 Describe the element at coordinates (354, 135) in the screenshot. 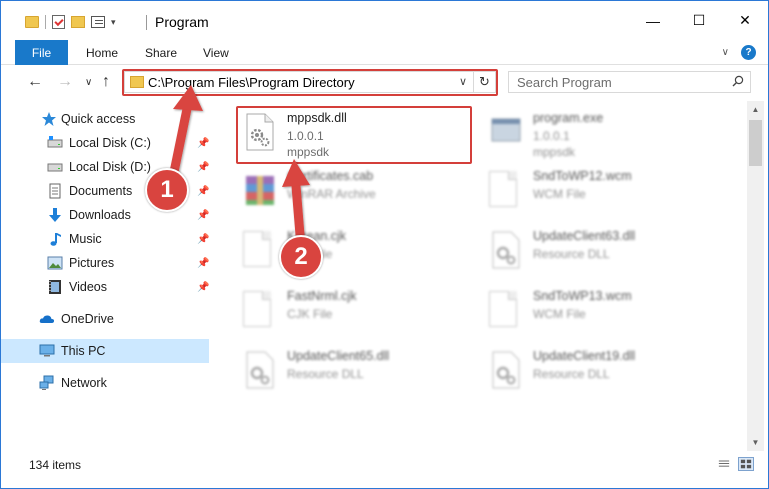

I see `file-highlight-box` at that location.